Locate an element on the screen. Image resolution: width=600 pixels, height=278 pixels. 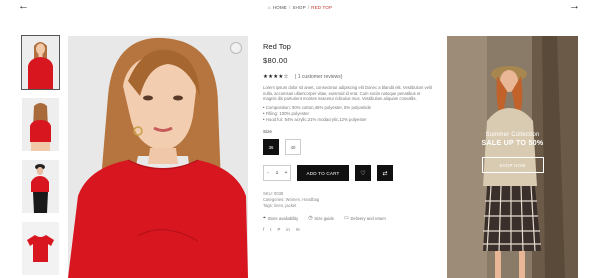
truck-icon: ▭ is located at coordinates (346, 218).